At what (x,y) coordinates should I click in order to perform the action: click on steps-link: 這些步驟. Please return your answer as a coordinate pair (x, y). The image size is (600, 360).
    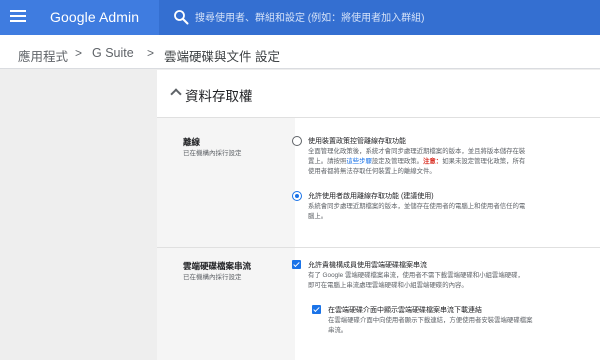
    Looking at the image, I should click on (359, 161).